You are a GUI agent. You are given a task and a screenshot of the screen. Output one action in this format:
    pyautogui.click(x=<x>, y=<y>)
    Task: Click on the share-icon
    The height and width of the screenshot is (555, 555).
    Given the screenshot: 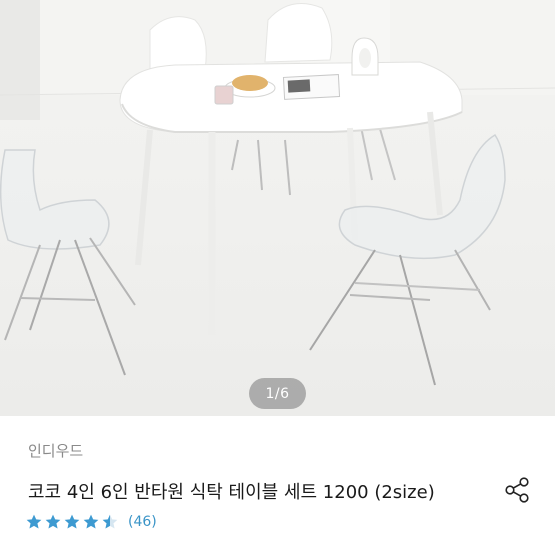 What is the action you would take?
    pyautogui.click(x=517, y=490)
    